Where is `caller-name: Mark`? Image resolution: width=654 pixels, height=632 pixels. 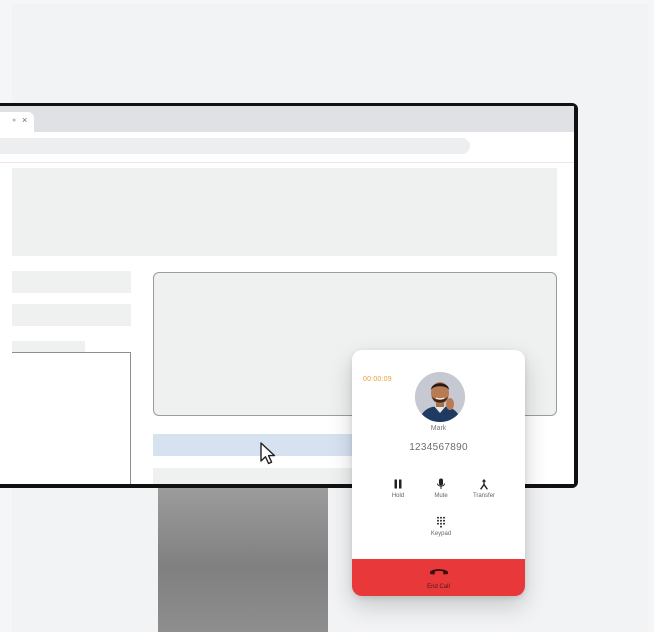
caller-name: Mark is located at coordinates (438, 428).